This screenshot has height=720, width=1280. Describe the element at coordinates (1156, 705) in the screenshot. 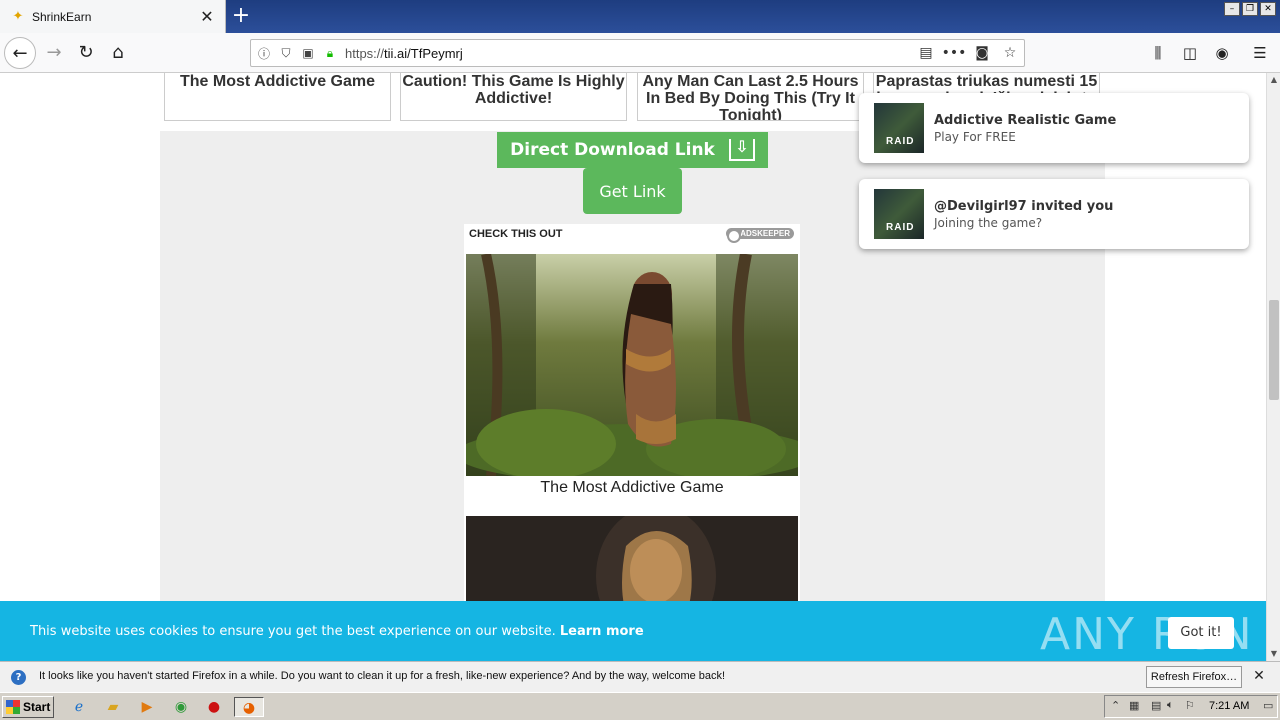

I see `tray-network2-icon: ▤` at that location.